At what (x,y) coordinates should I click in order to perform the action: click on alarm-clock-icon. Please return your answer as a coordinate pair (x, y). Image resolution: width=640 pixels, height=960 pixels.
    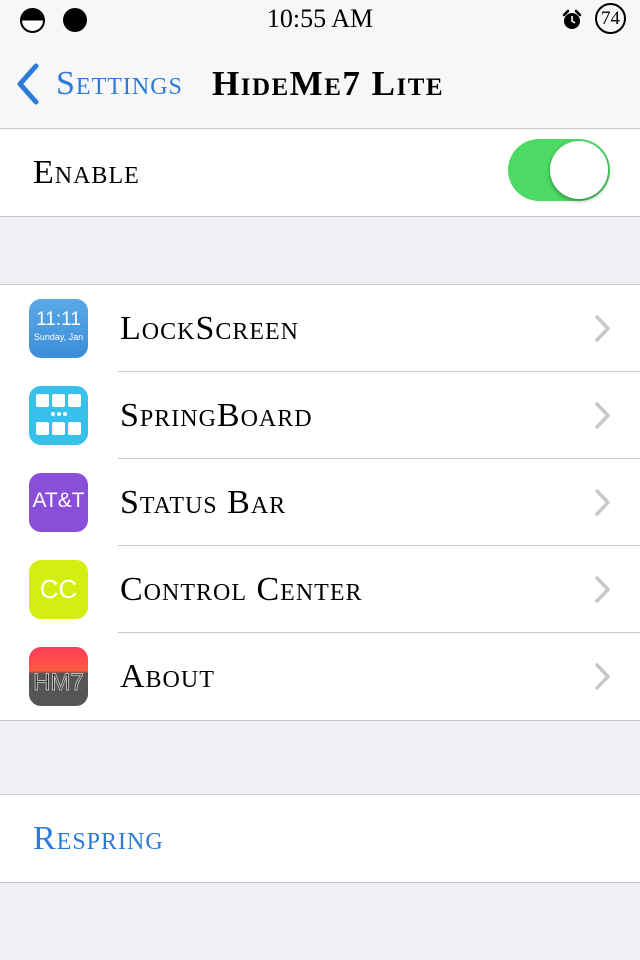
    Looking at the image, I should click on (572, 19).